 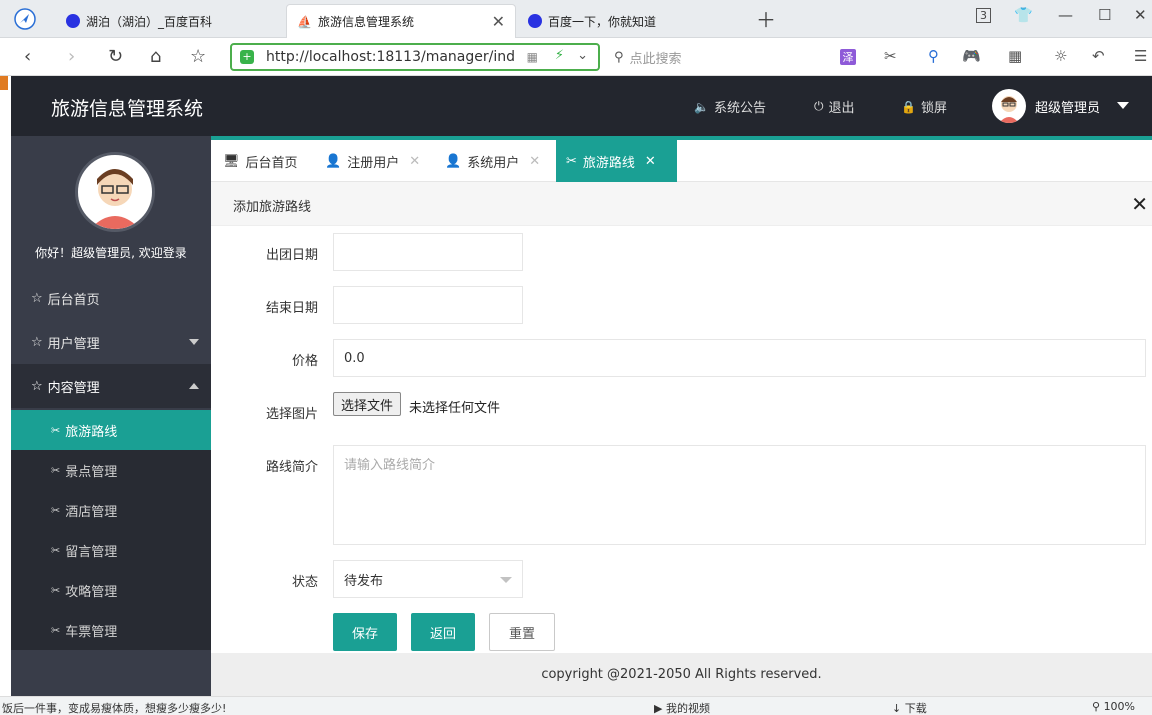 What do you see at coordinates (1123, 105) in the screenshot?
I see `user-caret-down-icon` at bounding box center [1123, 105].